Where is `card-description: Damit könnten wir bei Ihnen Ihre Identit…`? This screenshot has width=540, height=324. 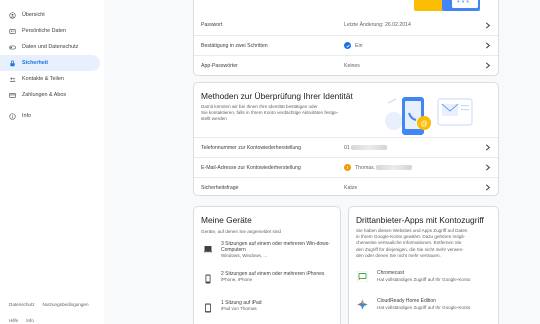 card-description: Damit könnten wir bei Ihnen Ihre Identit… is located at coordinates (298, 113).